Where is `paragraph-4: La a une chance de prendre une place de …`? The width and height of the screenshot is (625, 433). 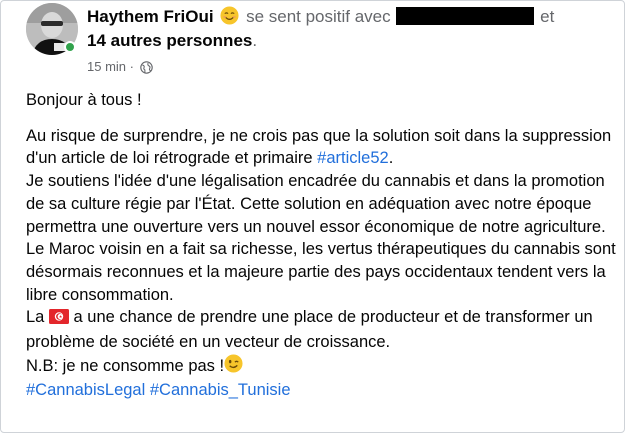
paragraph-4: La a une chance de prendre une place de … is located at coordinates (321, 329).